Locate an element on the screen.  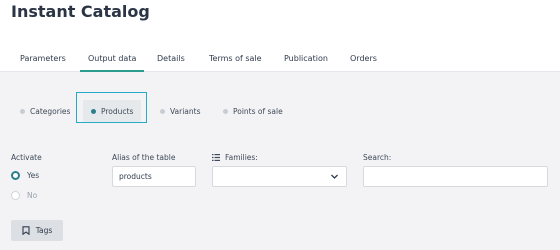
activate-label: Activate is located at coordinates (26, 157).